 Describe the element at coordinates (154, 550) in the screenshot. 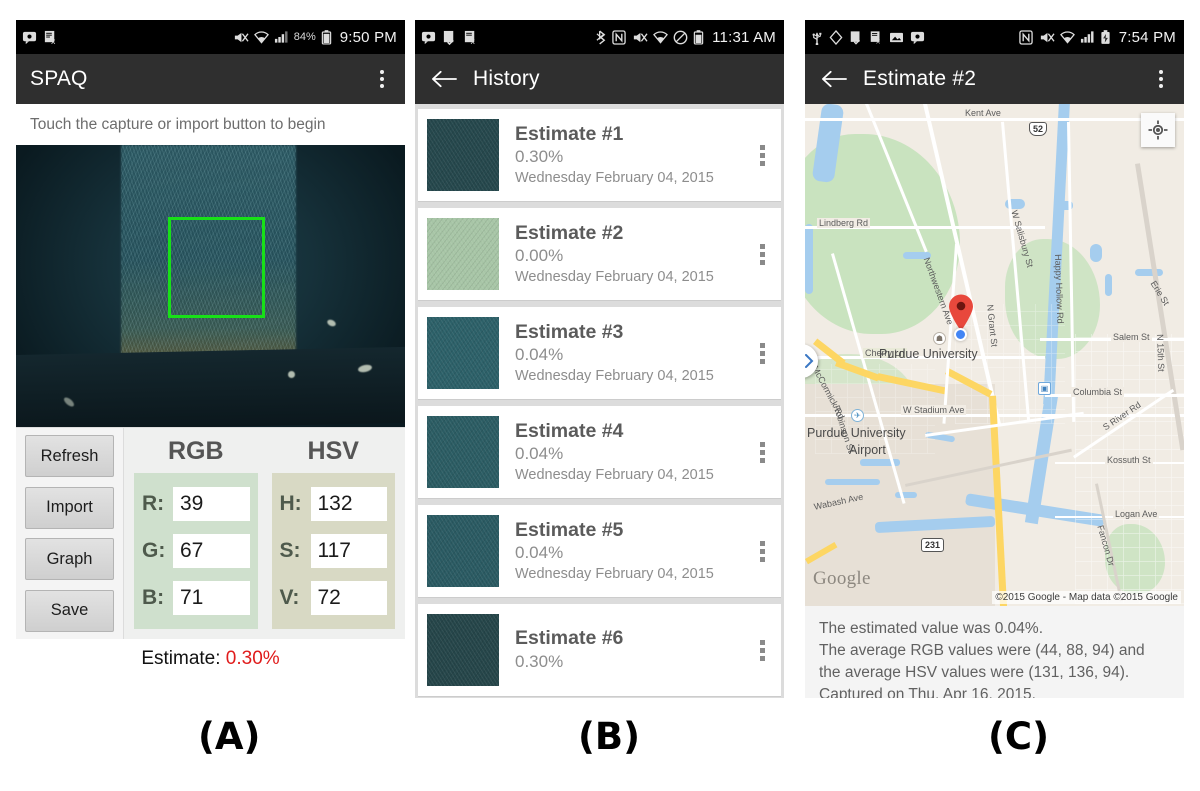

I see `rgb-label-g: G:` at that location.